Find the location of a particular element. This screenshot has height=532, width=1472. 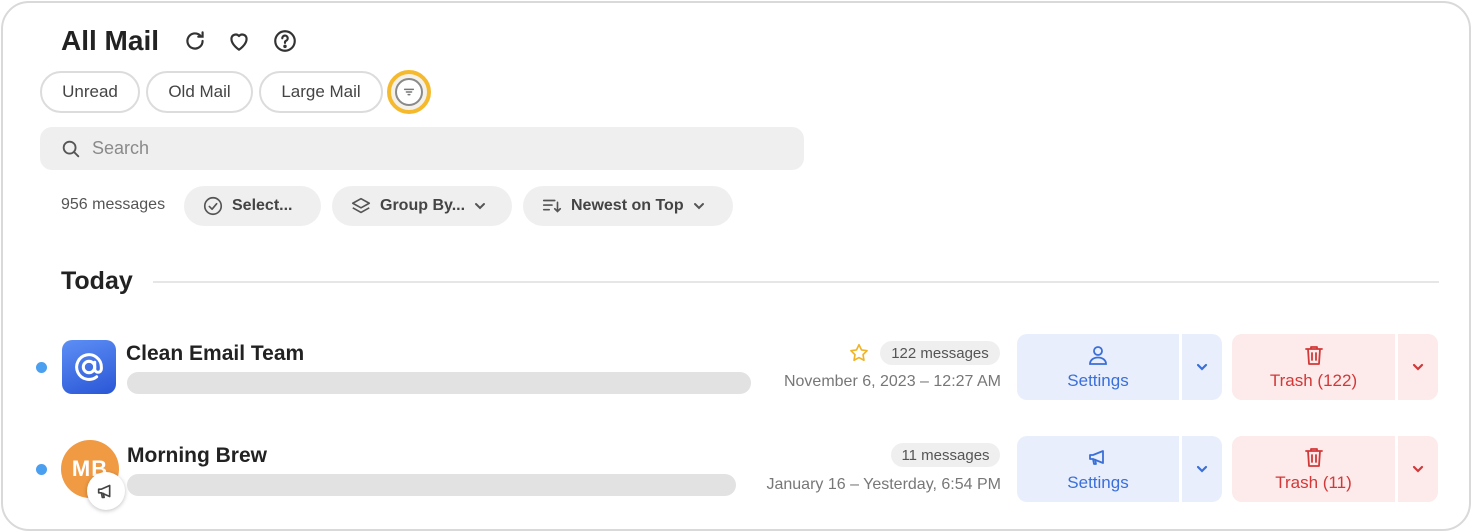

at-sign-icon is located at coordinates (89, 367).